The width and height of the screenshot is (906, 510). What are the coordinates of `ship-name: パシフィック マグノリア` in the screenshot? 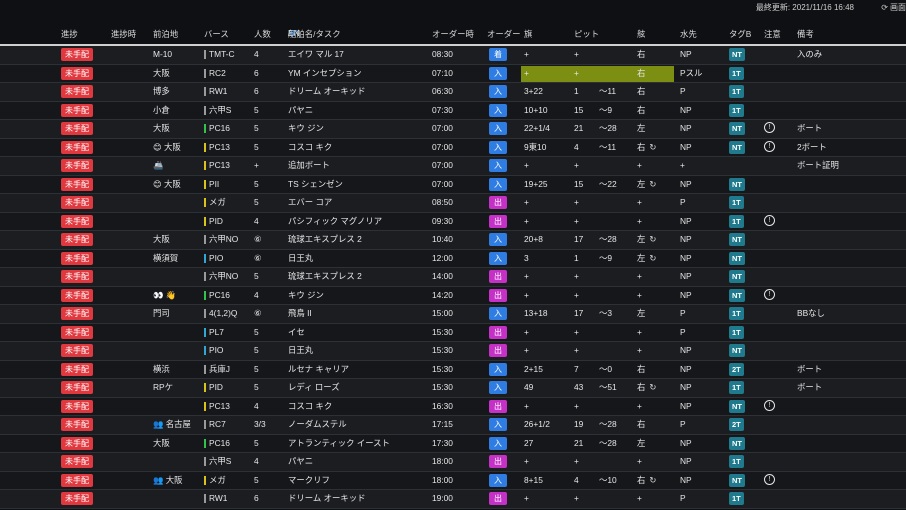 It's located at (335, 221).